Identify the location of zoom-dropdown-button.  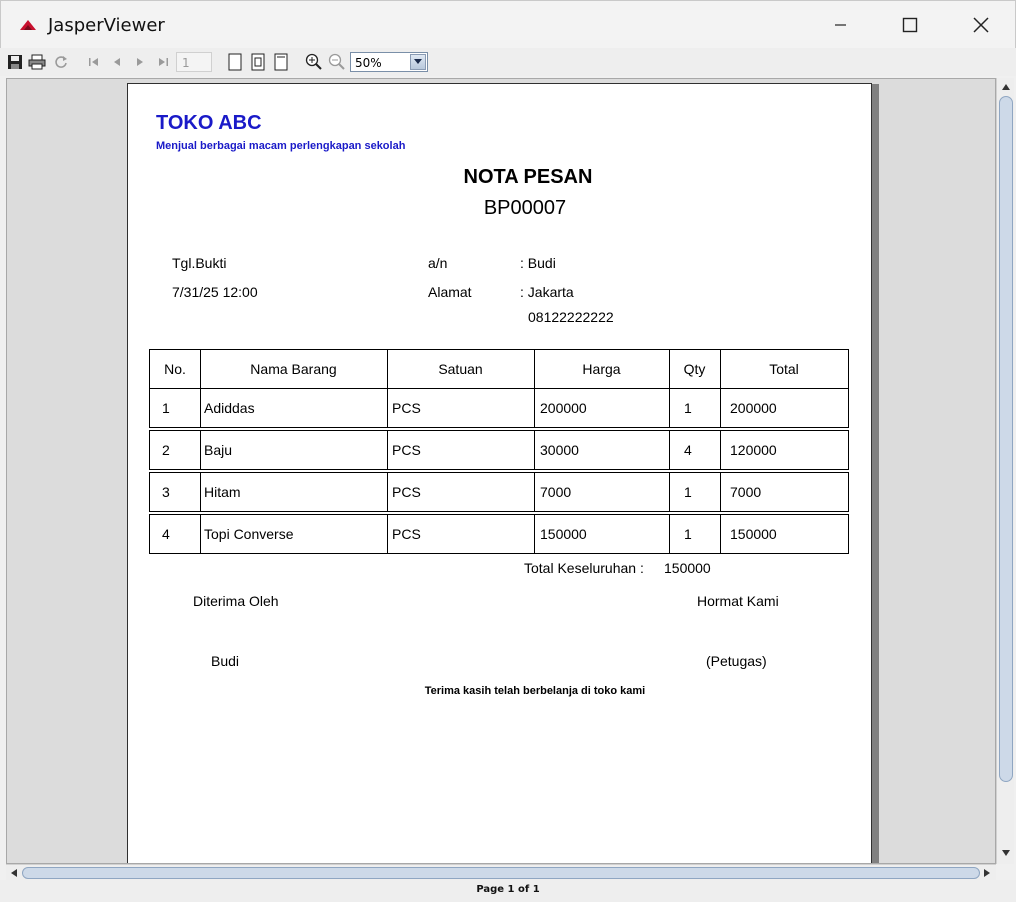
(418, 62).